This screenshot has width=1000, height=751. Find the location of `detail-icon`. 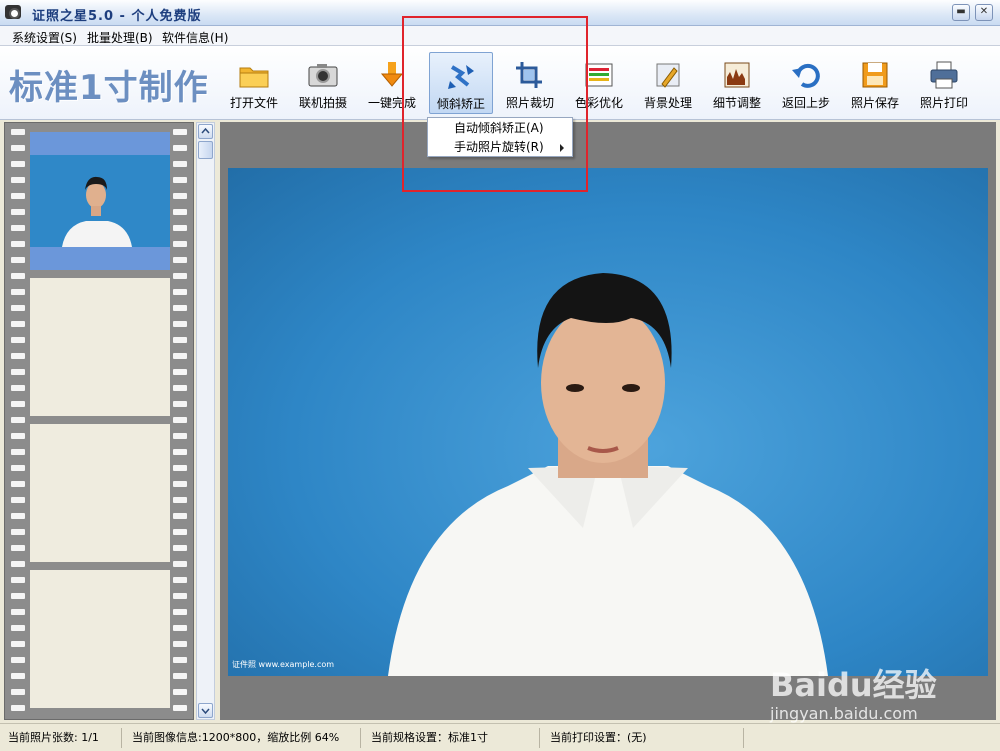

detail-icon is located at coordinates (737, 75).